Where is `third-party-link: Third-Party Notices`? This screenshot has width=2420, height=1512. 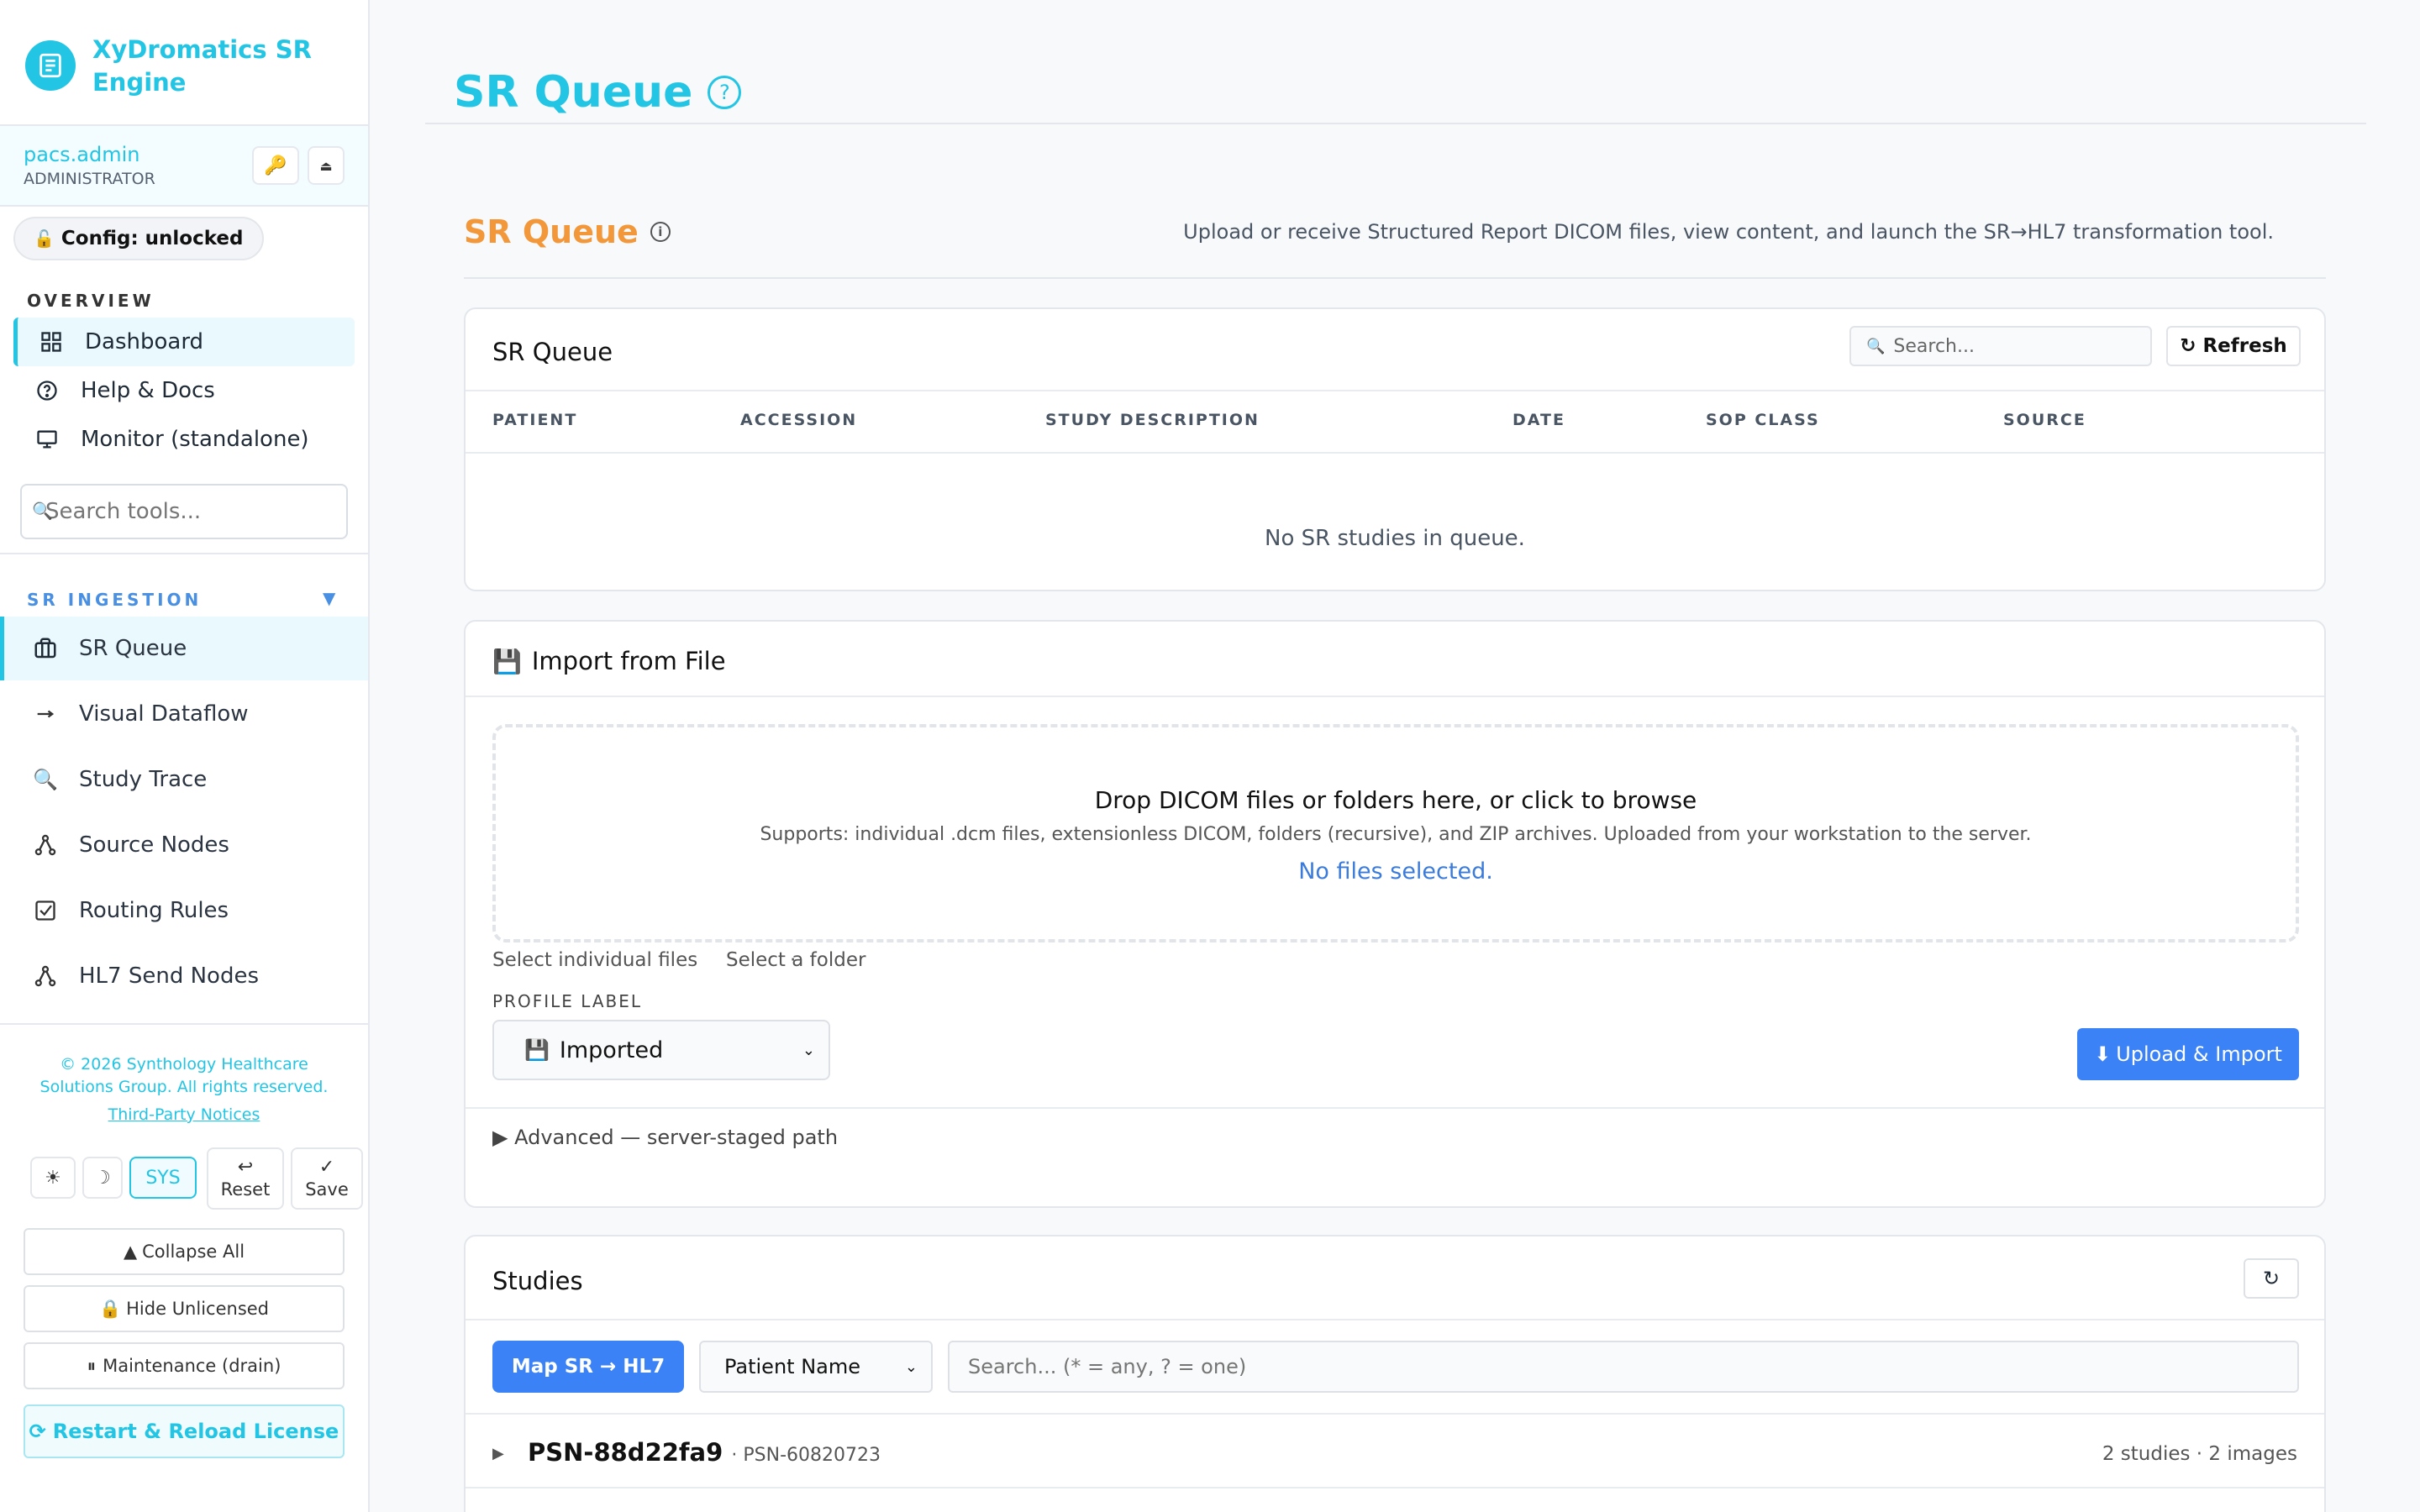 third-party-link: Third-Party Notices is located at coordinates (184, 1115).